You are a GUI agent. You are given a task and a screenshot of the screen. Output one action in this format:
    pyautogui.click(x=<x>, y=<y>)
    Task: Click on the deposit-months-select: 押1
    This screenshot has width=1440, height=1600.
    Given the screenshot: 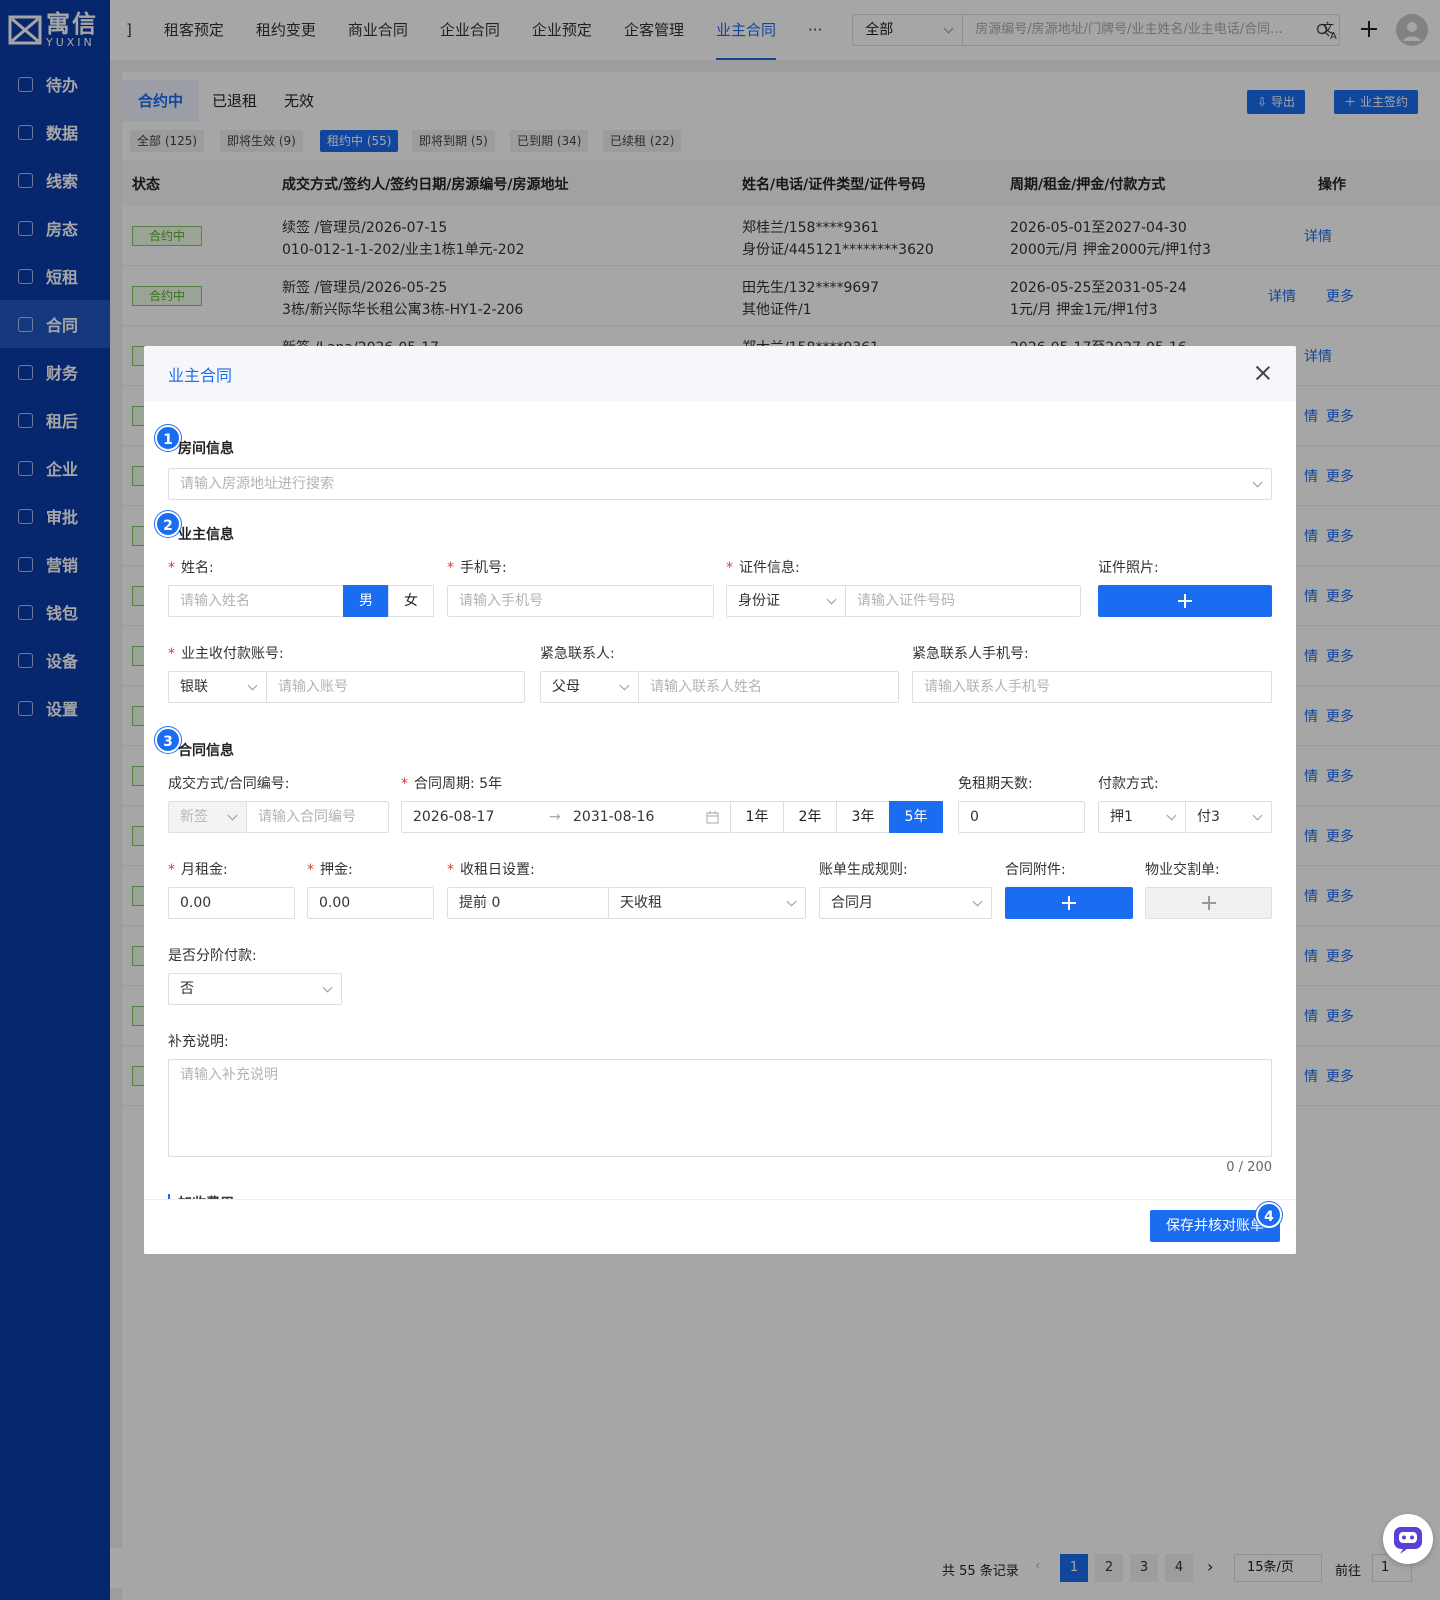 What is the action you would take?
    pyautogui.click(x=1142, y=817)
    